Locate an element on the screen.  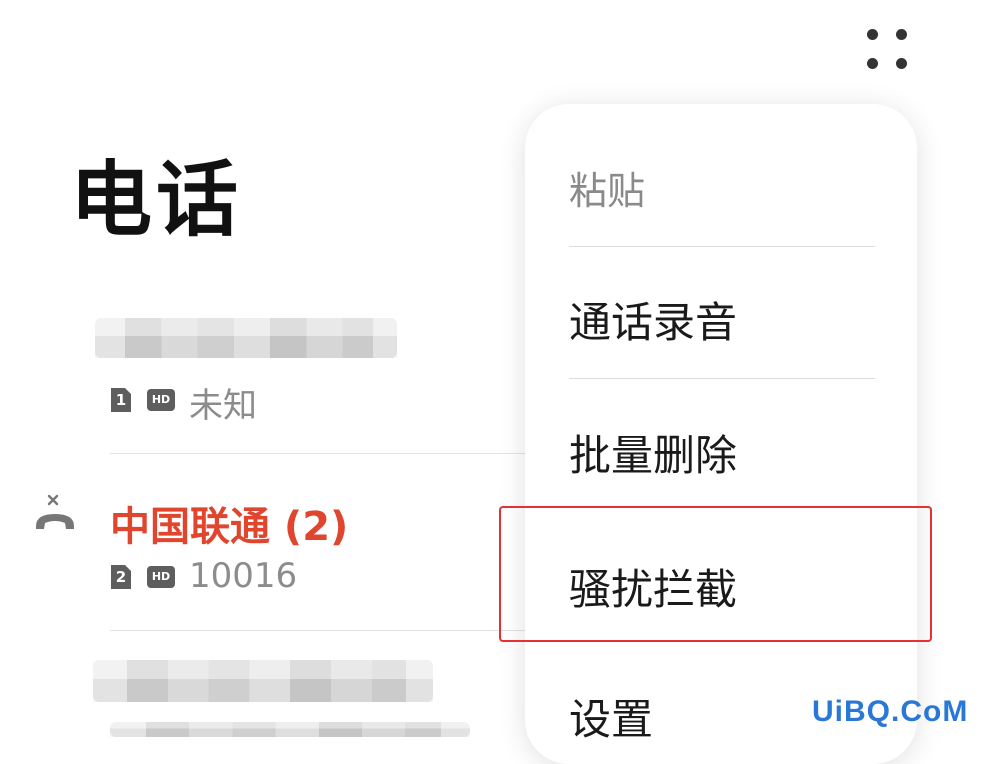
sim-1-icon: 1 is located at coordinates (121, 400).